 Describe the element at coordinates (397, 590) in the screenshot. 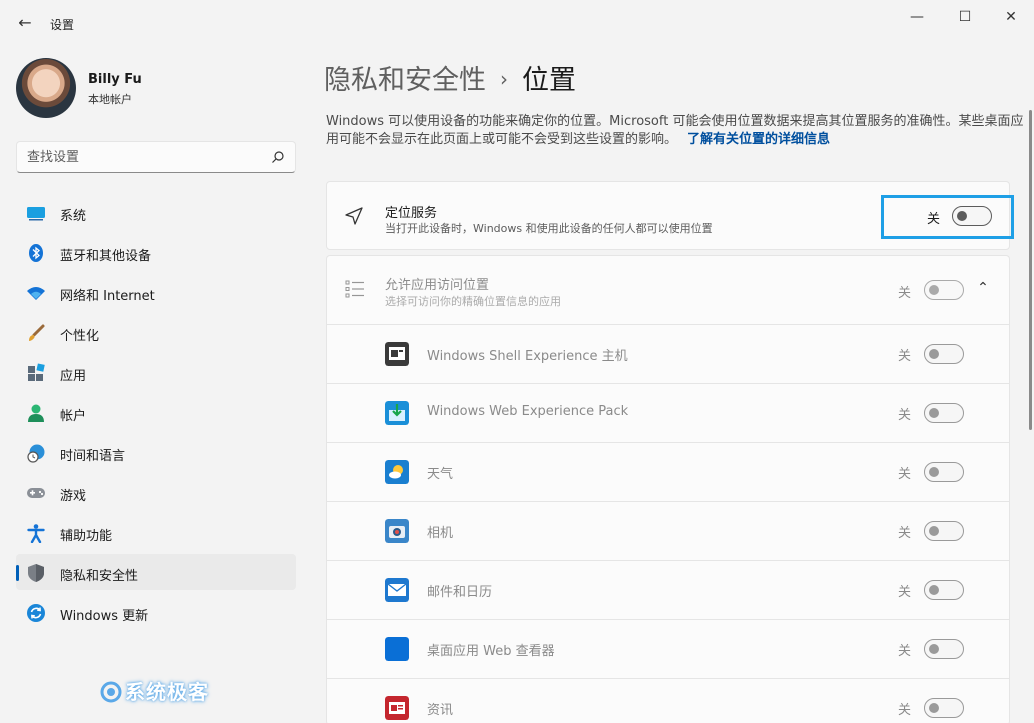

I see `mail-icon` at that location.